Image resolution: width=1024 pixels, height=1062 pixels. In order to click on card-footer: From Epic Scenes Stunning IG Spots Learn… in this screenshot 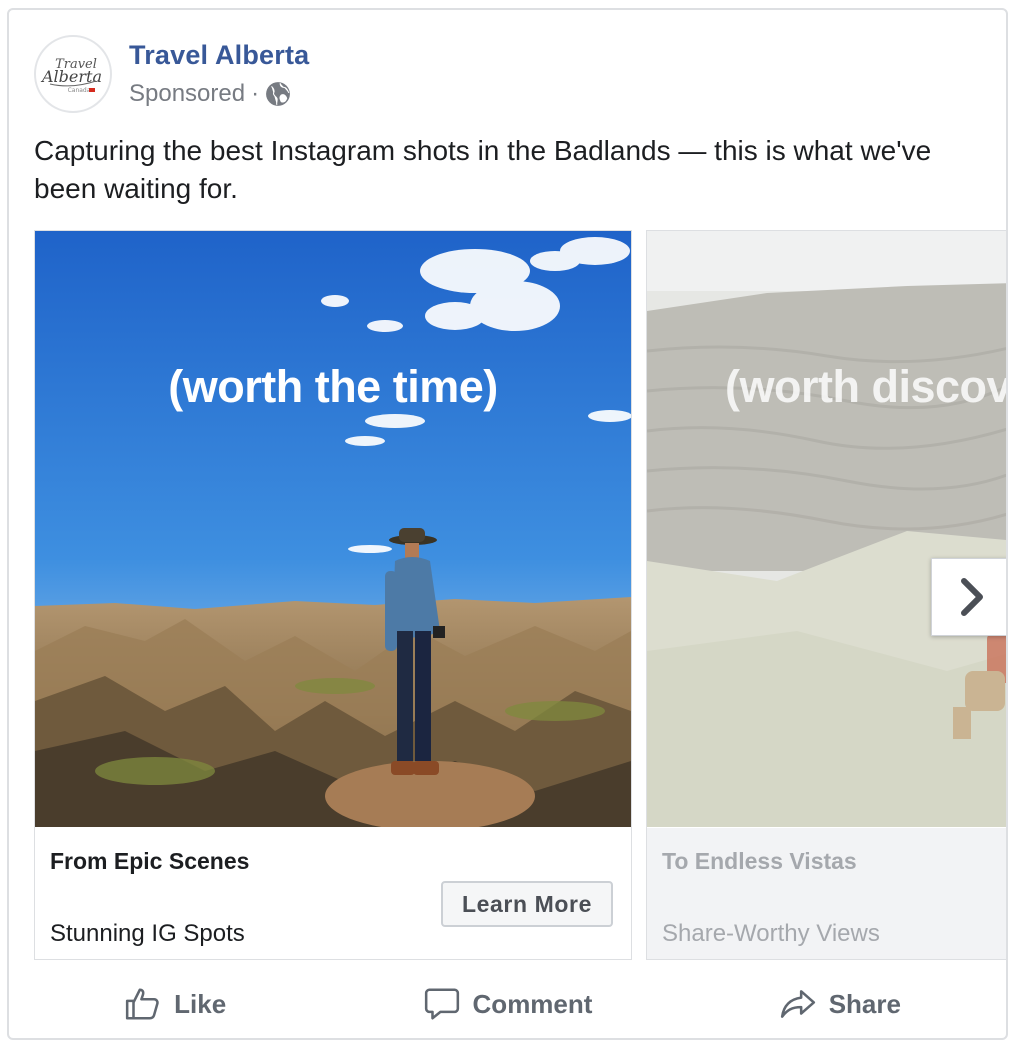, I will do `click(333, 893)`.